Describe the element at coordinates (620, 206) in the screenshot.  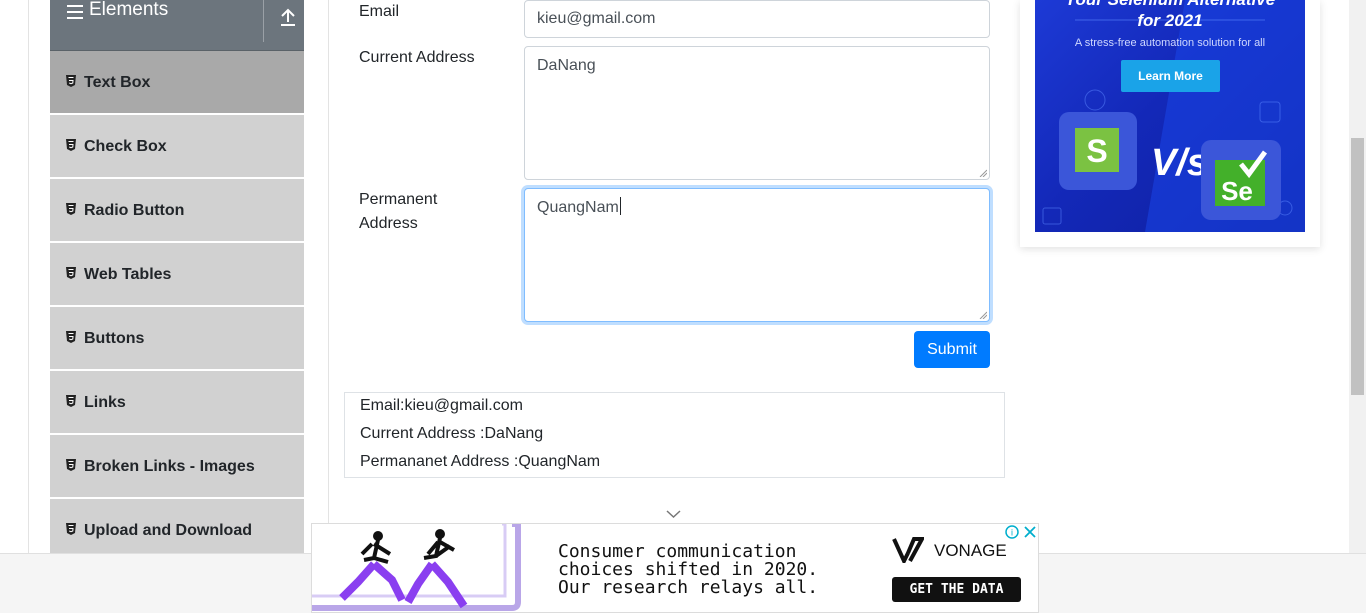
I see `text-caret` at that location.